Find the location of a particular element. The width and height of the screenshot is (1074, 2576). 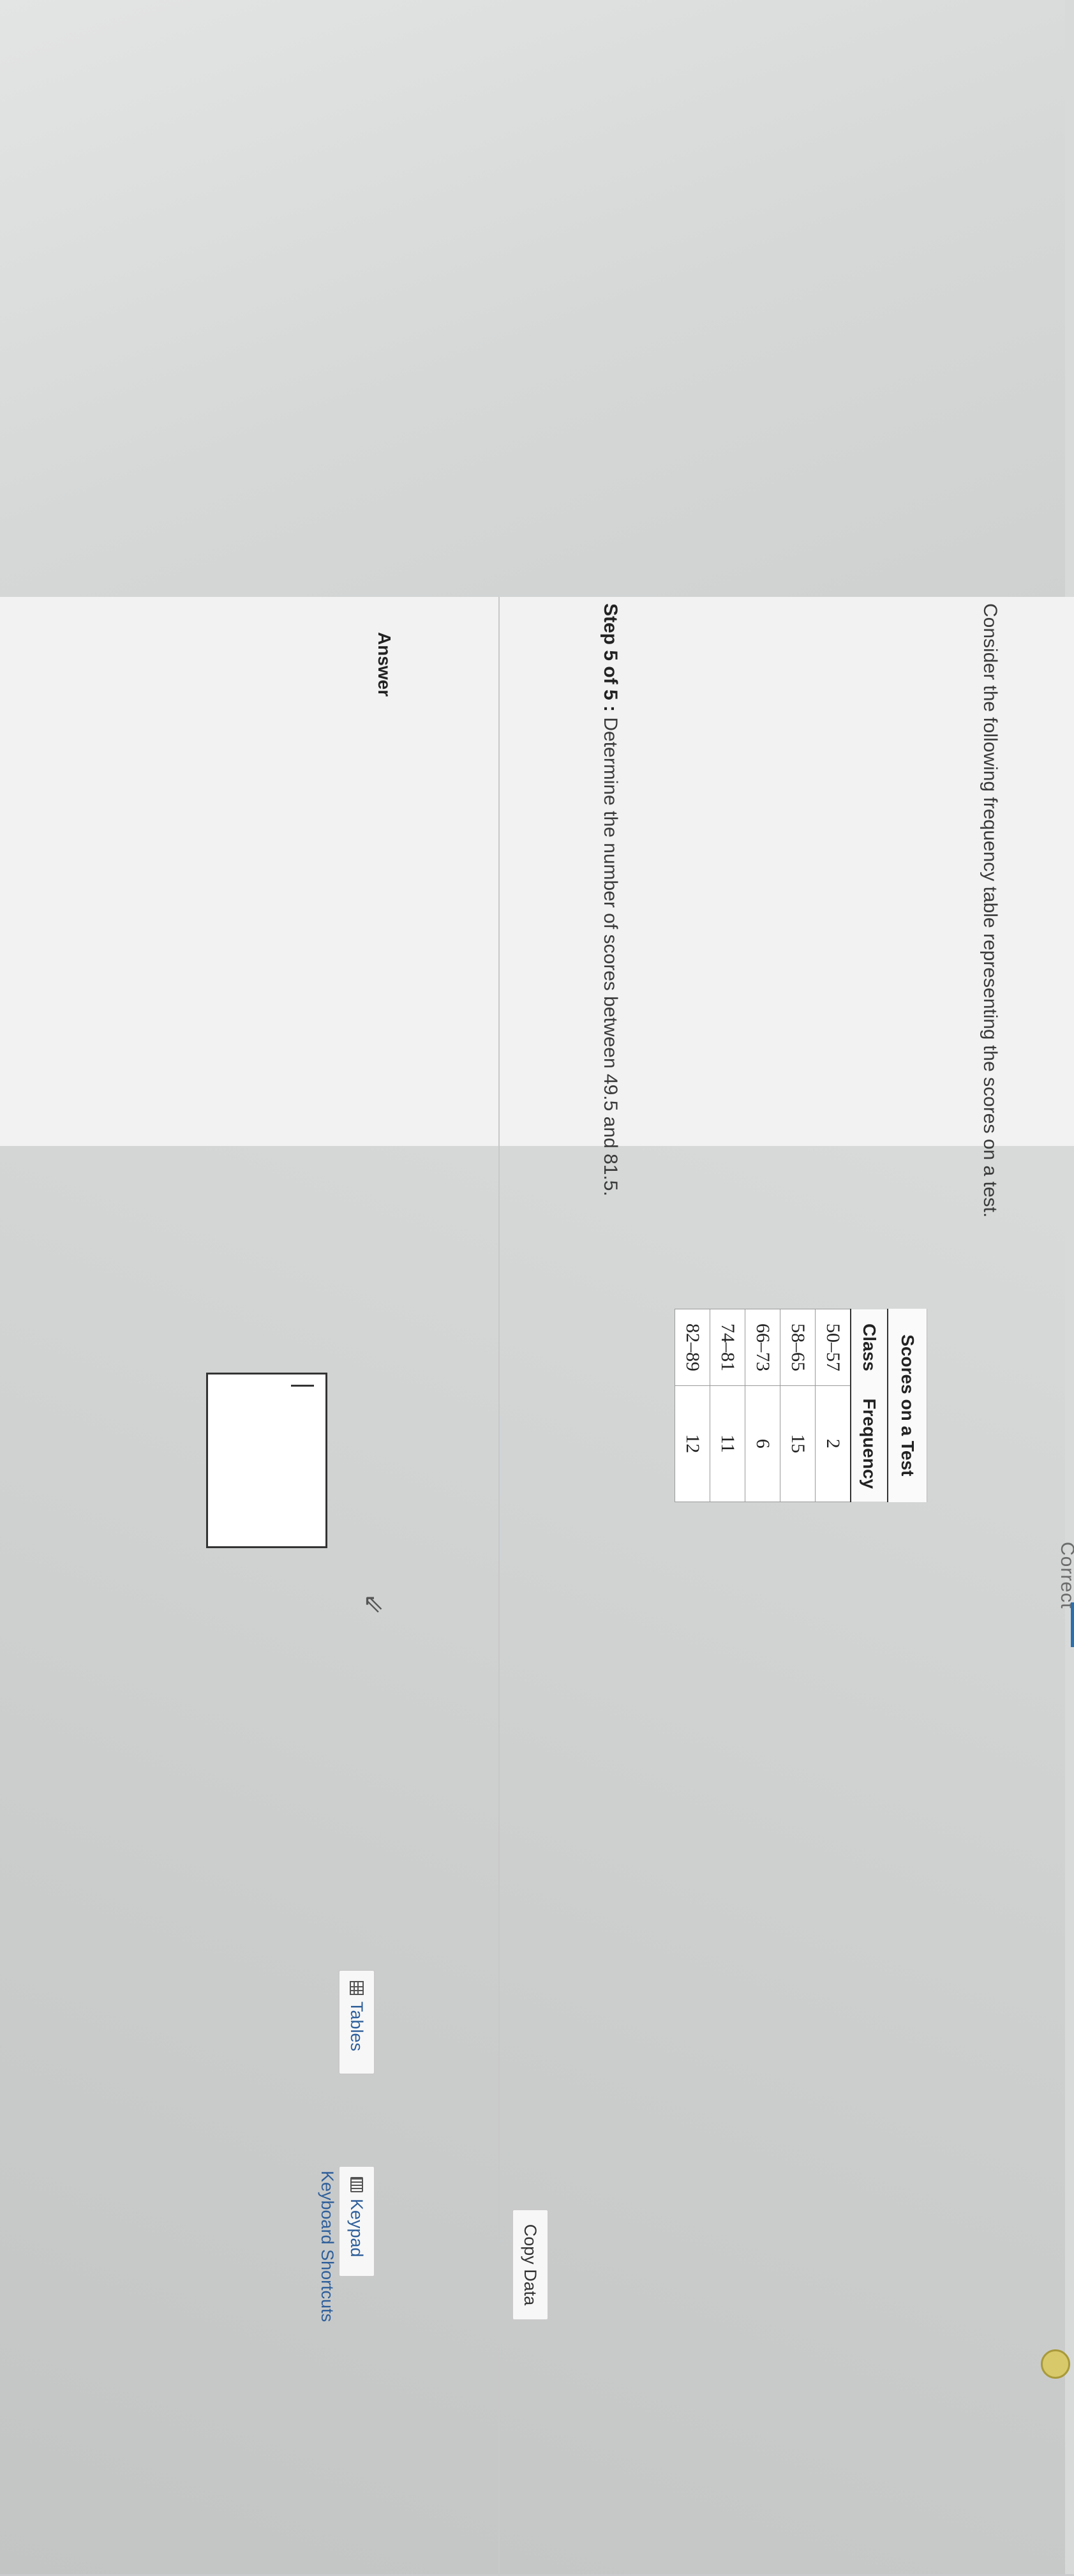

column-header-class: Class is located at coordinates (869, 1347).